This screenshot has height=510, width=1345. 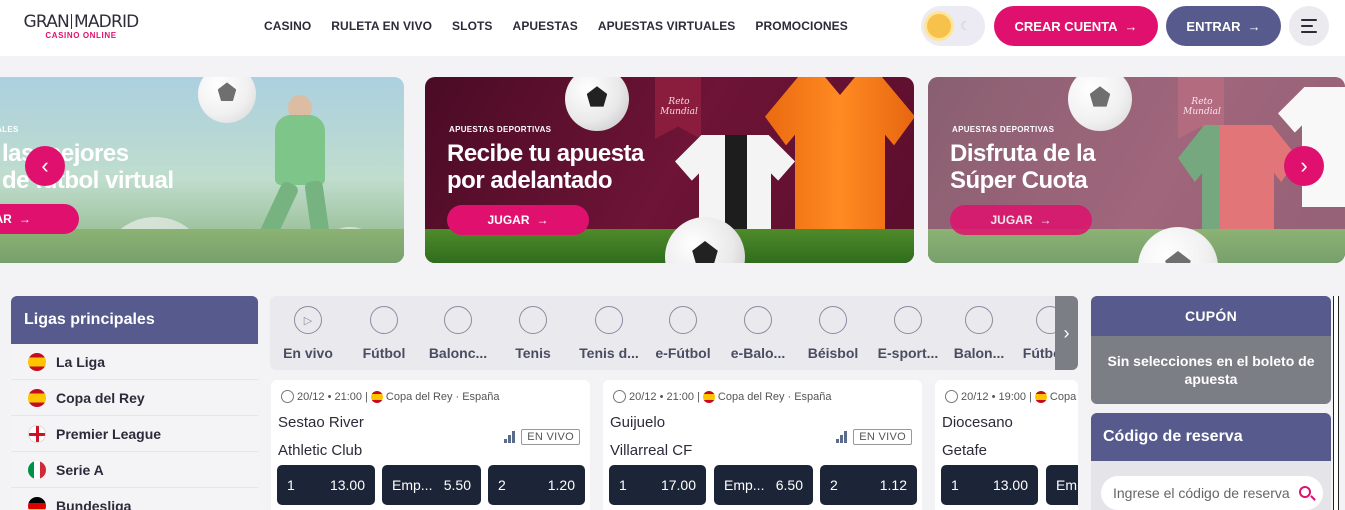 I want to click on coupon-empty-message: Sin selecciones en el boleto de apuesta, so click(x=1211, y=370).